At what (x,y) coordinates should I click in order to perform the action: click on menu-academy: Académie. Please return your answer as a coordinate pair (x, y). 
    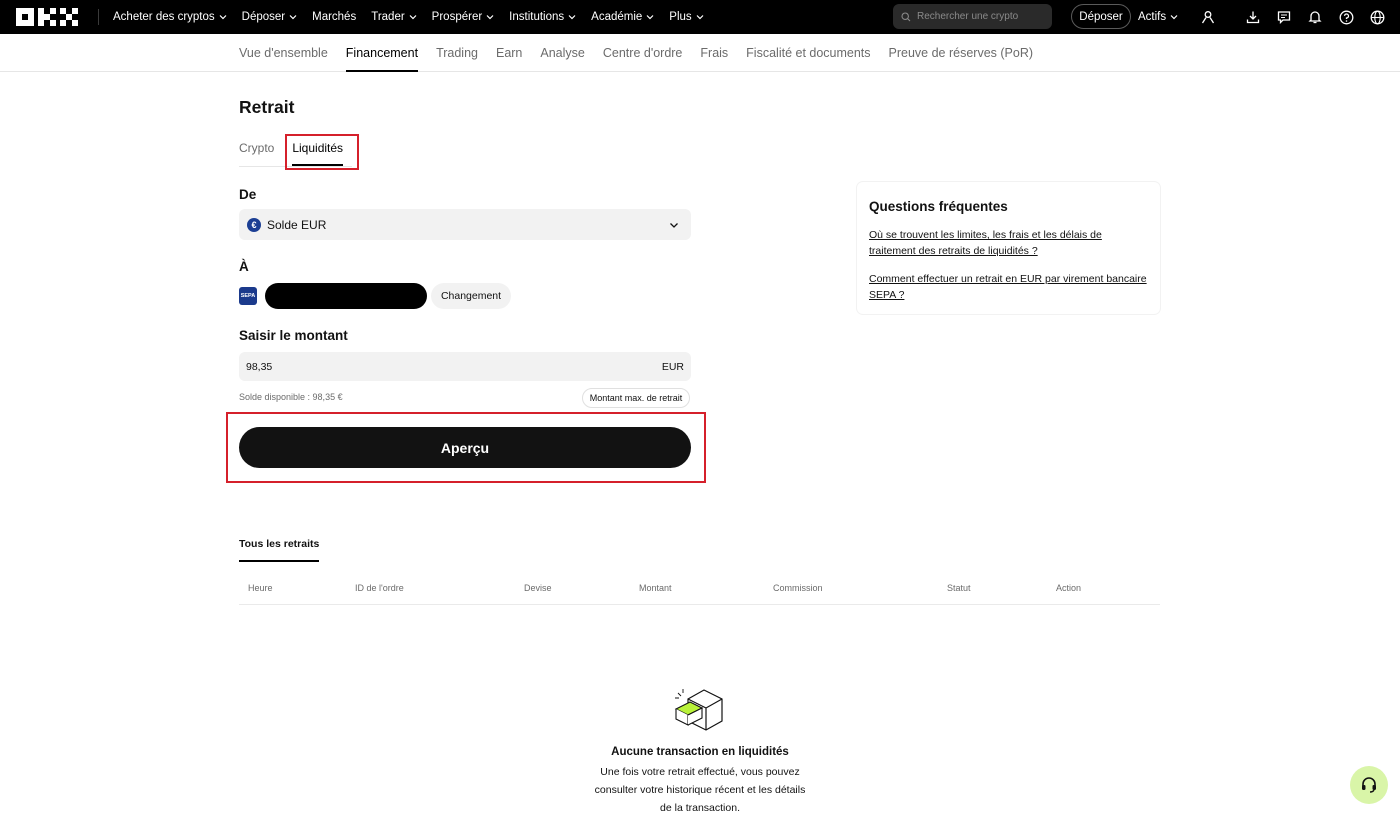
    Looking at the image, I should click on (622, 17).